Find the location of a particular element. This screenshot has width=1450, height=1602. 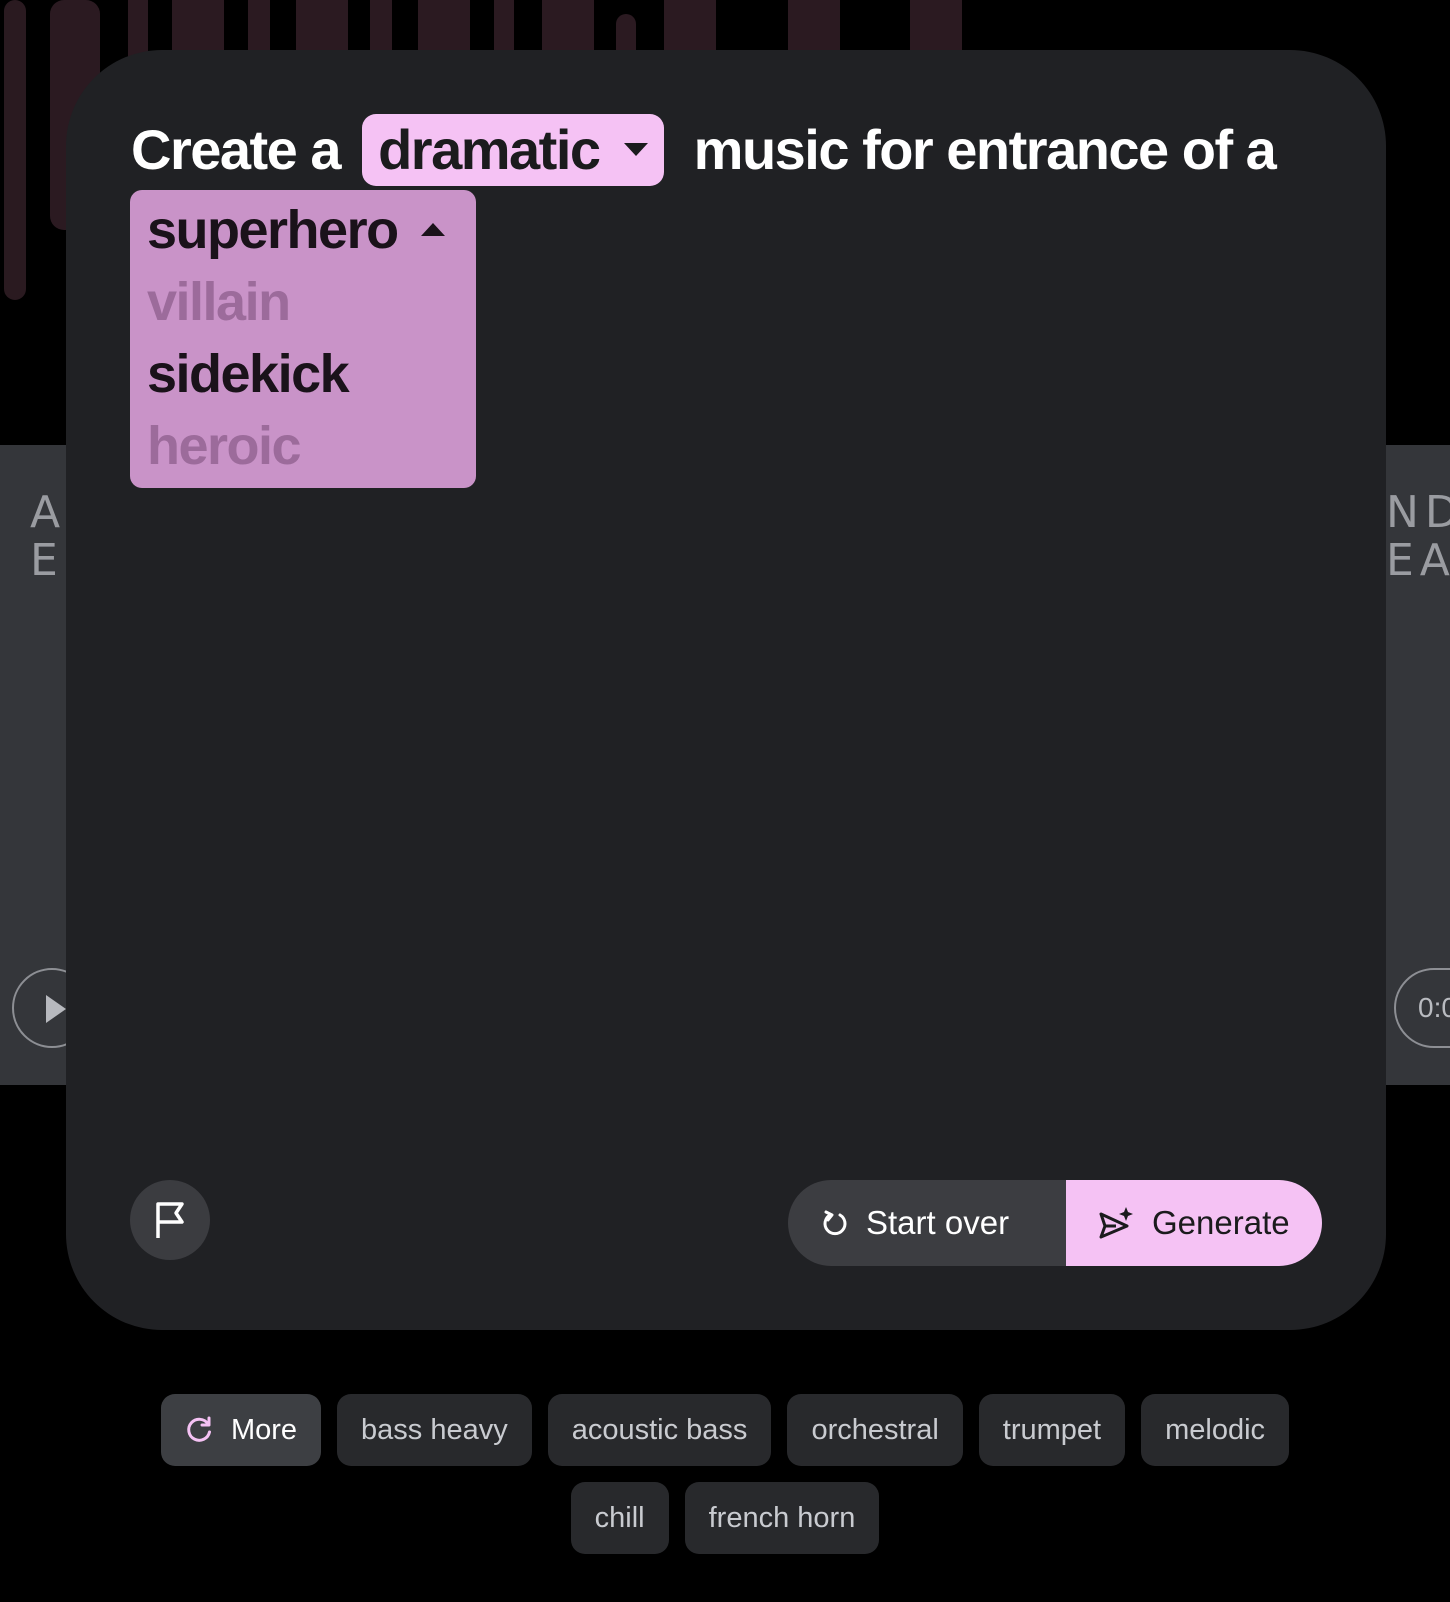

carousel-card-left-title: A E is located at coordinates (48, 536).